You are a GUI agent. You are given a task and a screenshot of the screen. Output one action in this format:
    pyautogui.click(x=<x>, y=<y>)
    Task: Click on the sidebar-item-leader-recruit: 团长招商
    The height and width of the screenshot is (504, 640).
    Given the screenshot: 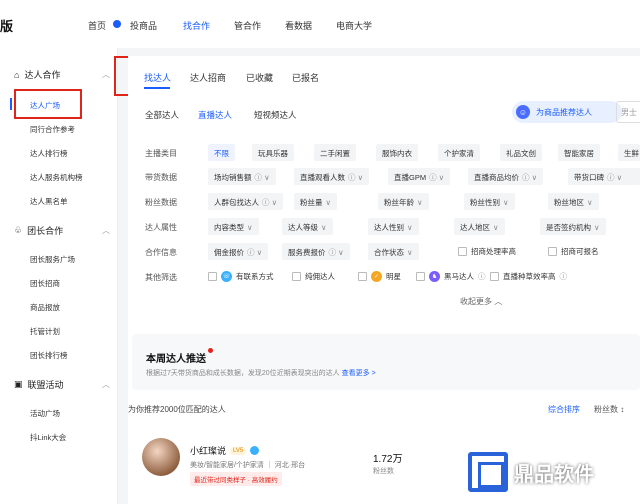 What is the action you would take?
    pyautogui.click(x=45, y=283)
    